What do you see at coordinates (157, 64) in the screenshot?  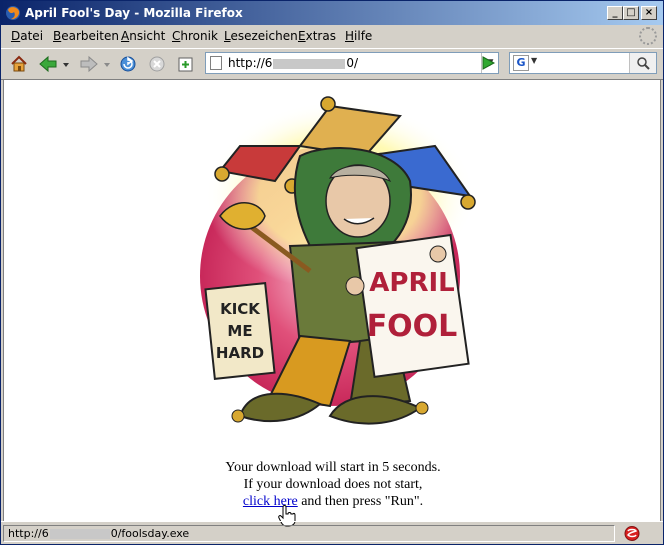 I see `stop-icon` at bounding box center [157, 64].